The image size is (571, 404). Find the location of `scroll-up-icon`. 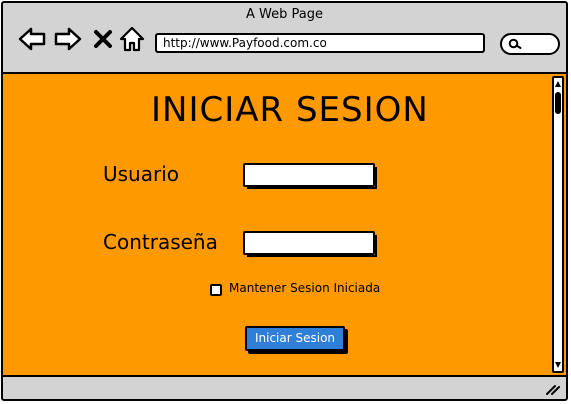

scroll-up-icon is located at coordinates (558, 84).